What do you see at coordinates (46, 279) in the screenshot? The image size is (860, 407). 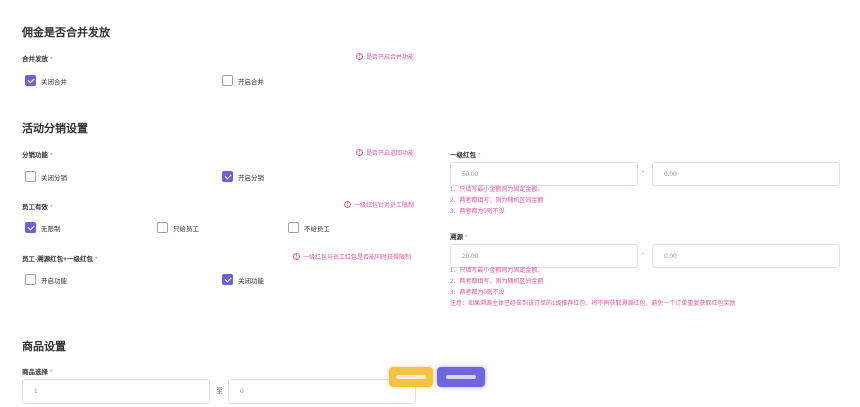 I see `staff-source-option-on: 开启功能` at bounding box center [46, 279].